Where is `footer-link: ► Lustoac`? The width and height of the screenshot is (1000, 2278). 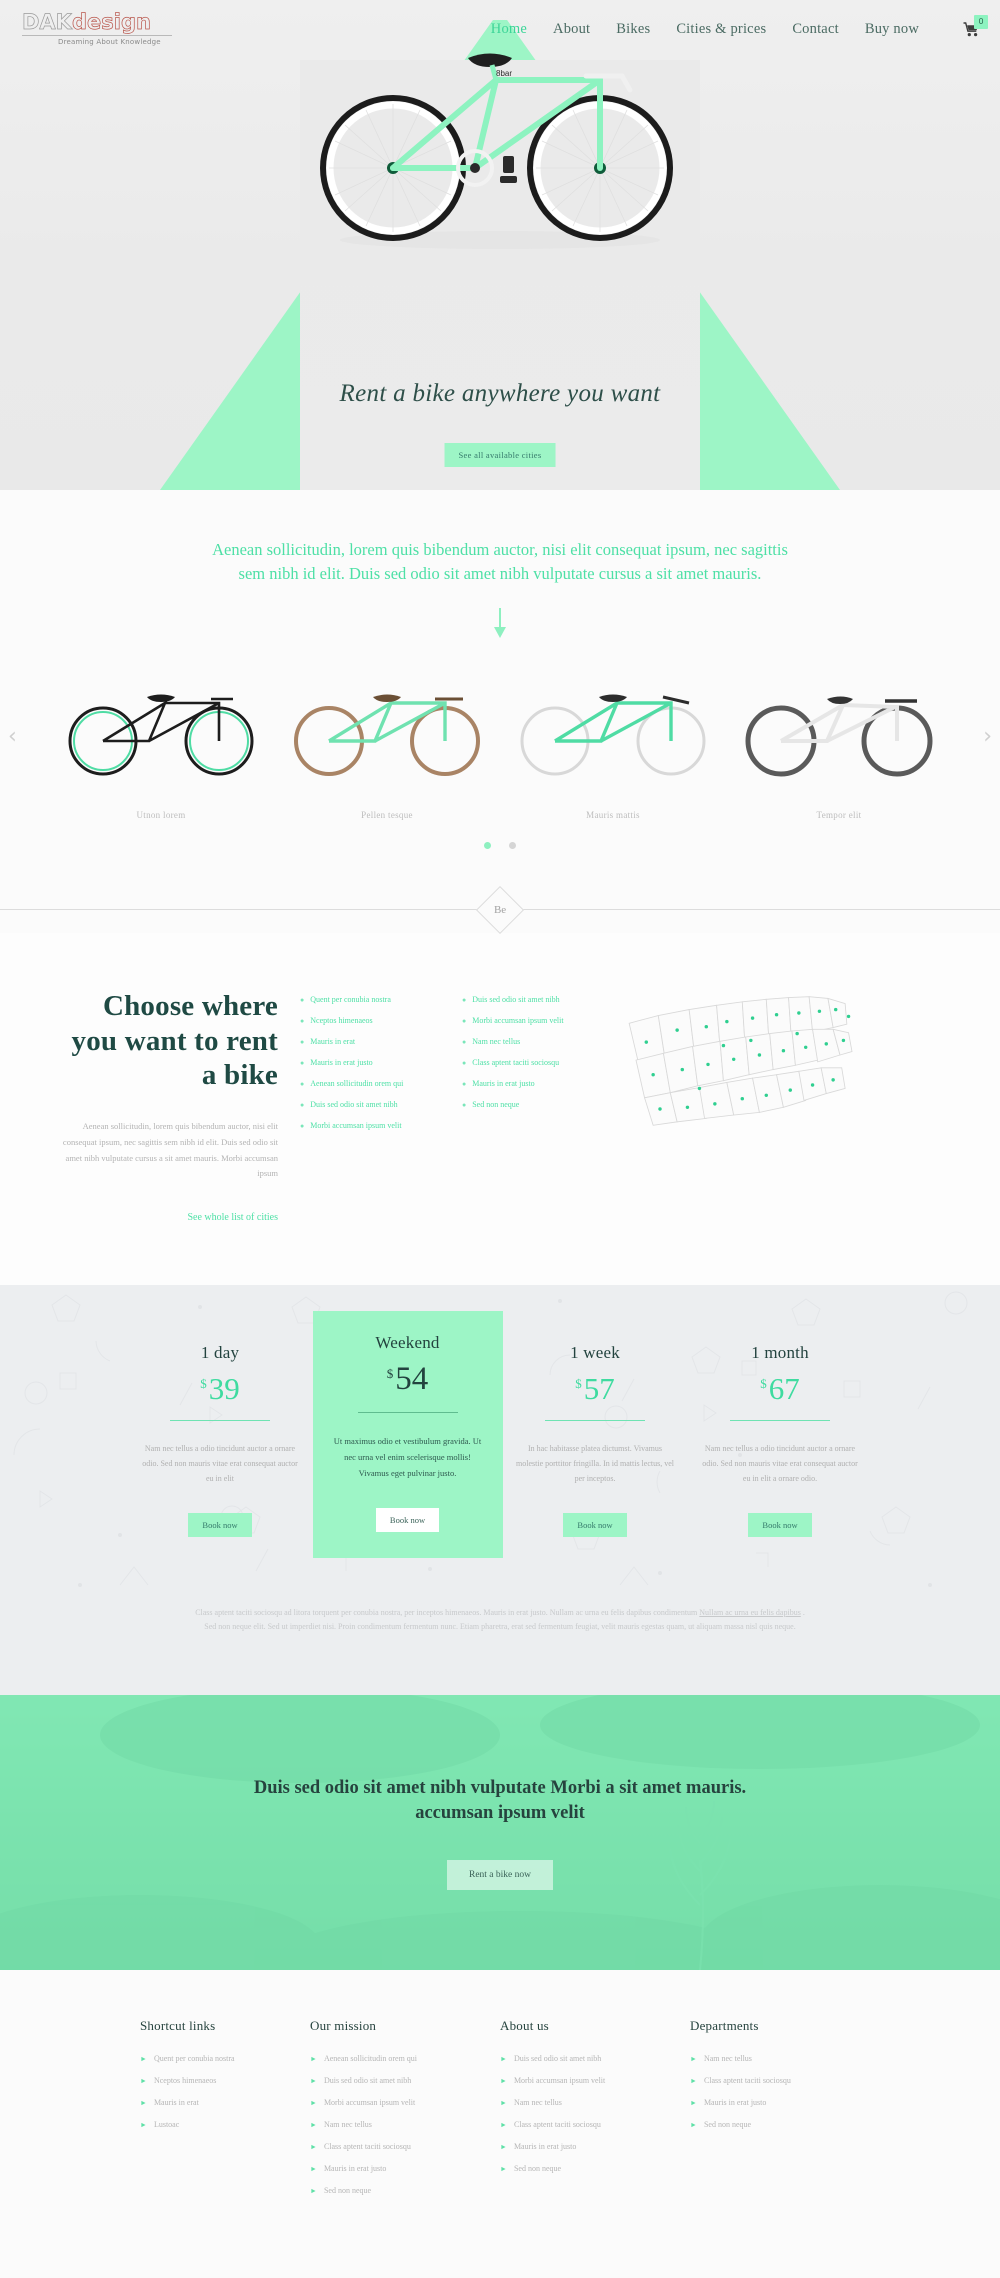
footer-link: ► Lustoac is located at coordinates (215, 2124).